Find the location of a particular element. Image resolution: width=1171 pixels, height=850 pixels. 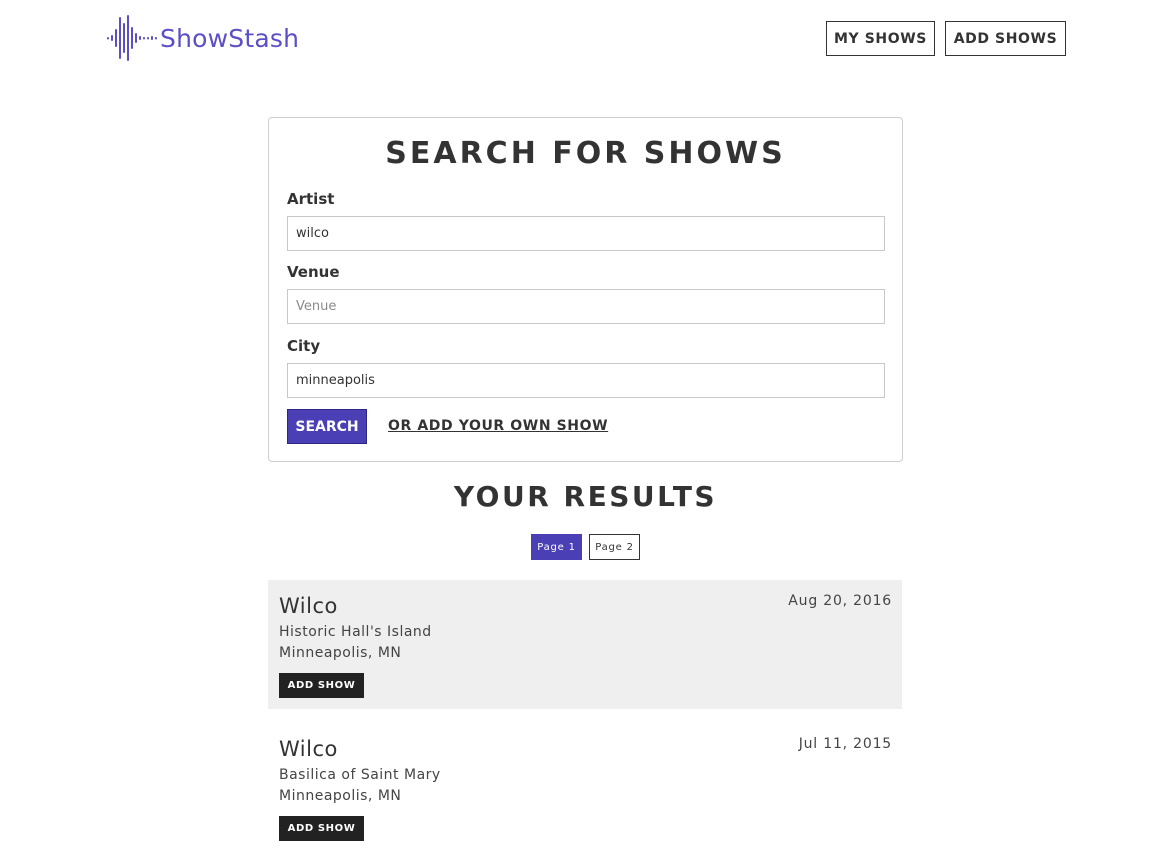

brand-name: ShowStash is located at coordinates (230, 38).